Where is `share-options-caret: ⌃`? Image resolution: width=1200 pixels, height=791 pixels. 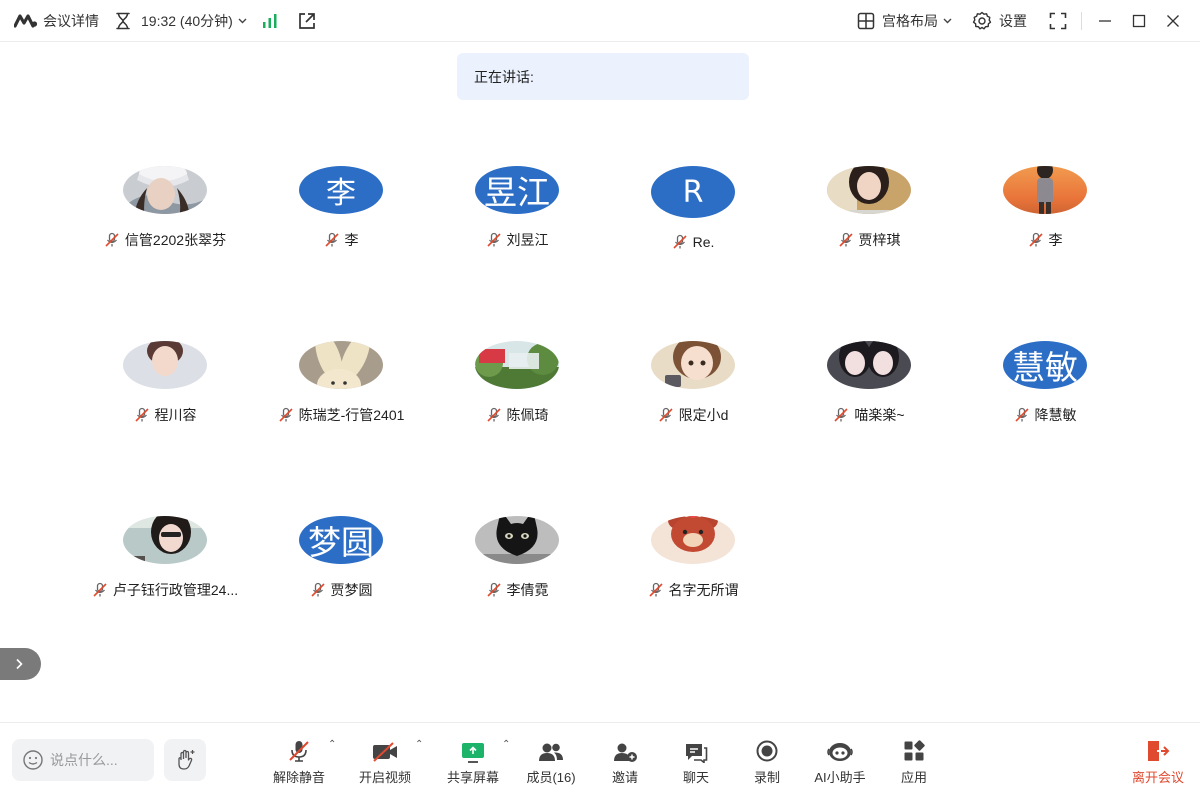
share-options-caret: ⌃ is located at coordinates (506, 744).